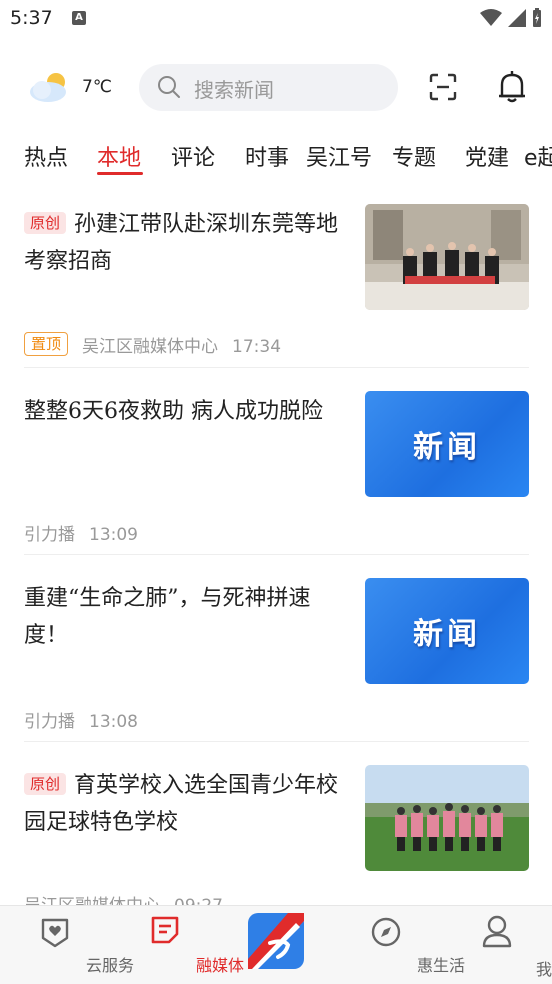  I want to click on bottom-nav: 云服务 融媒体 惠生活 我的, so click(276, 944).